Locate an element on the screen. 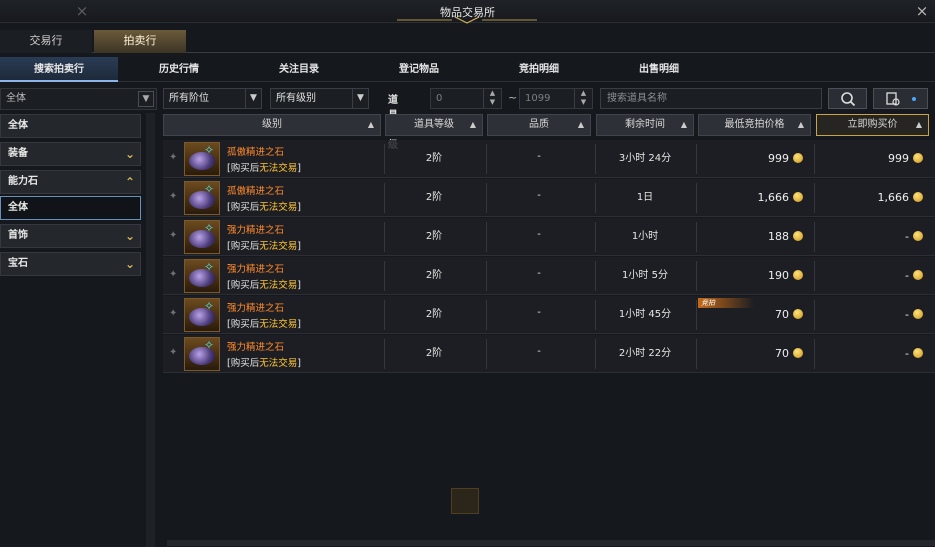 The image size is (935, 547). horizontal-scrollbar is located at coordinates (551, 543).